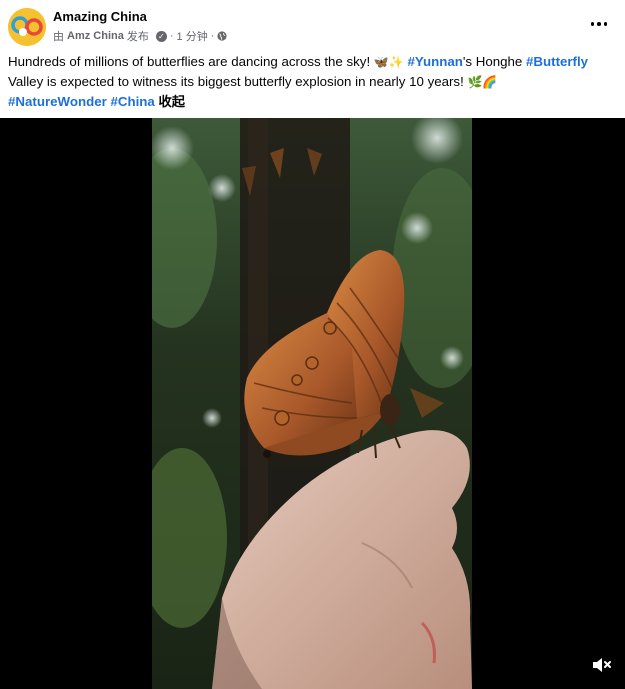 Image resolution: width=625 pixels, height=689 pixels. Describe the element at coordinates (222, 36) in the screenshot. I see `globe-icon` at that location.